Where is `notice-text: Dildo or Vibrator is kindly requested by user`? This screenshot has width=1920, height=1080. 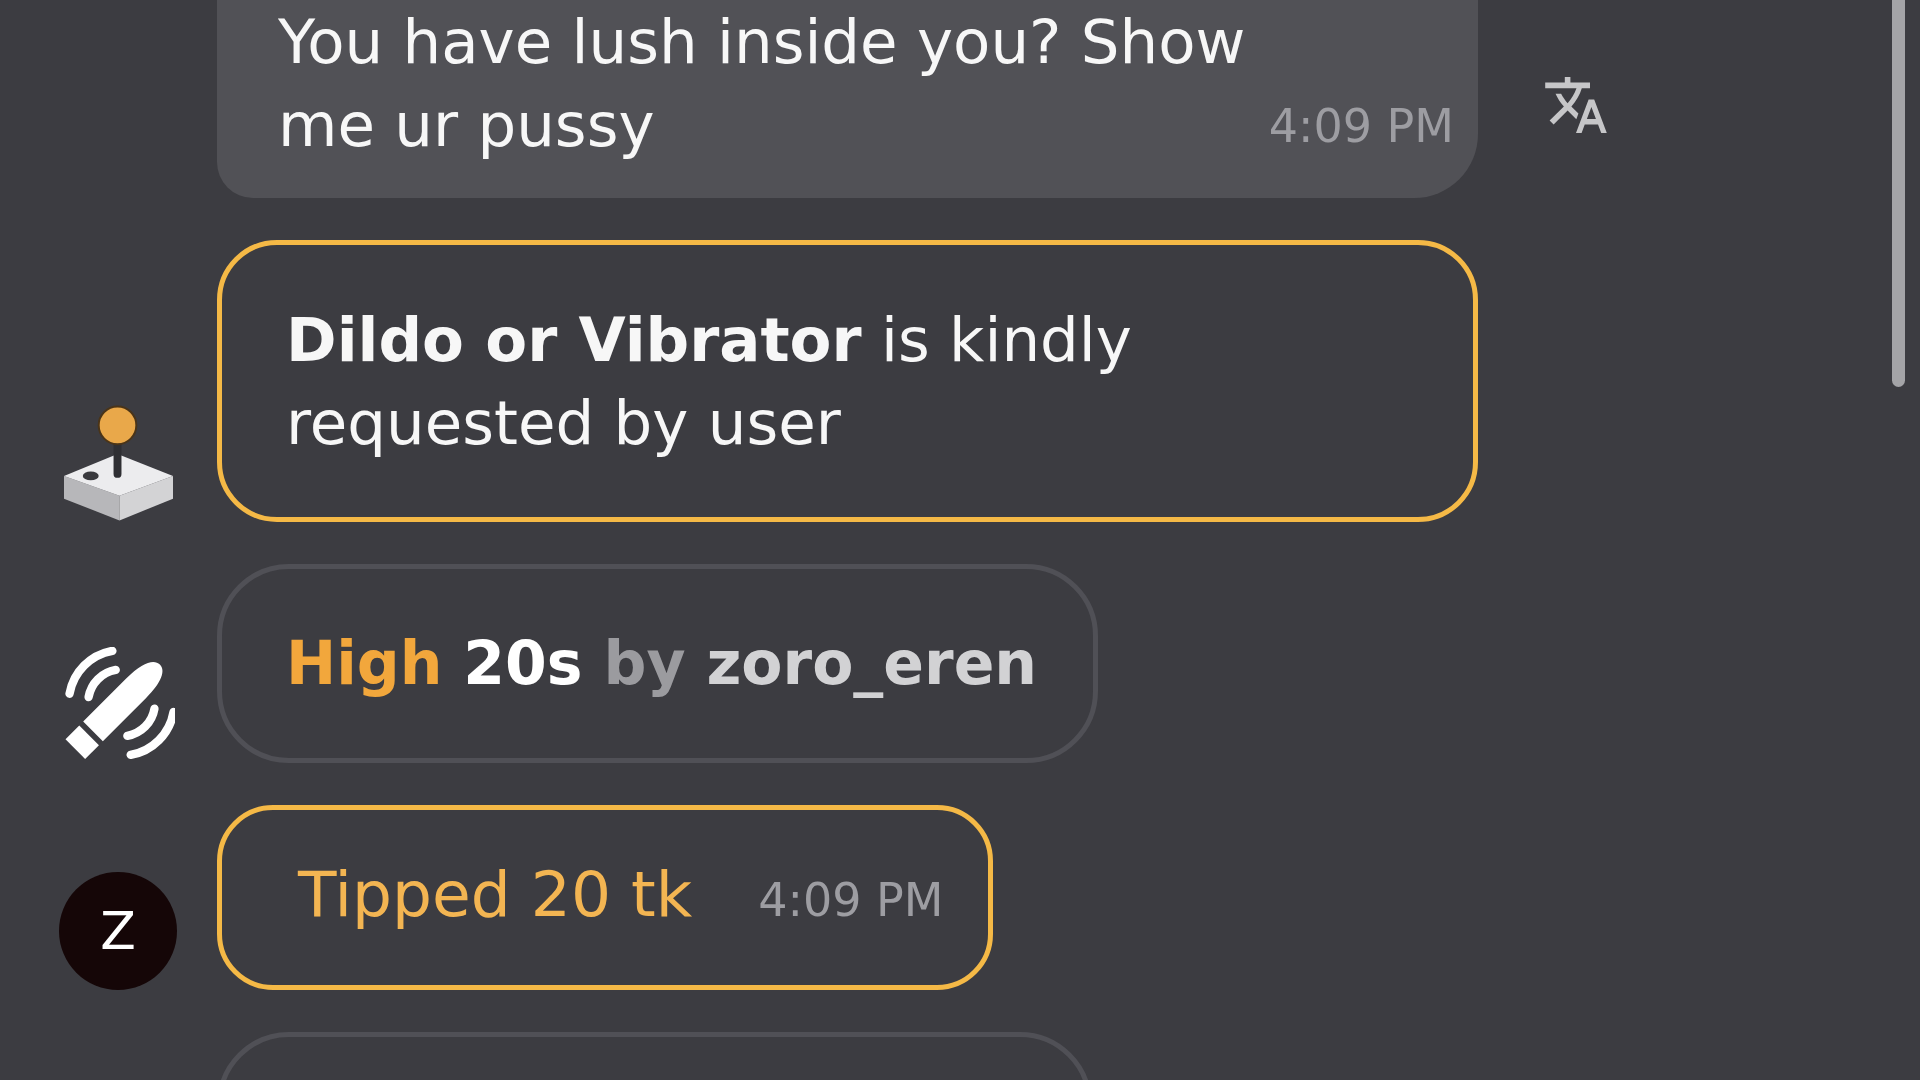 notice-text: Dildo or Vibrator is kindly requested by user is located at coordinates (709, 381).